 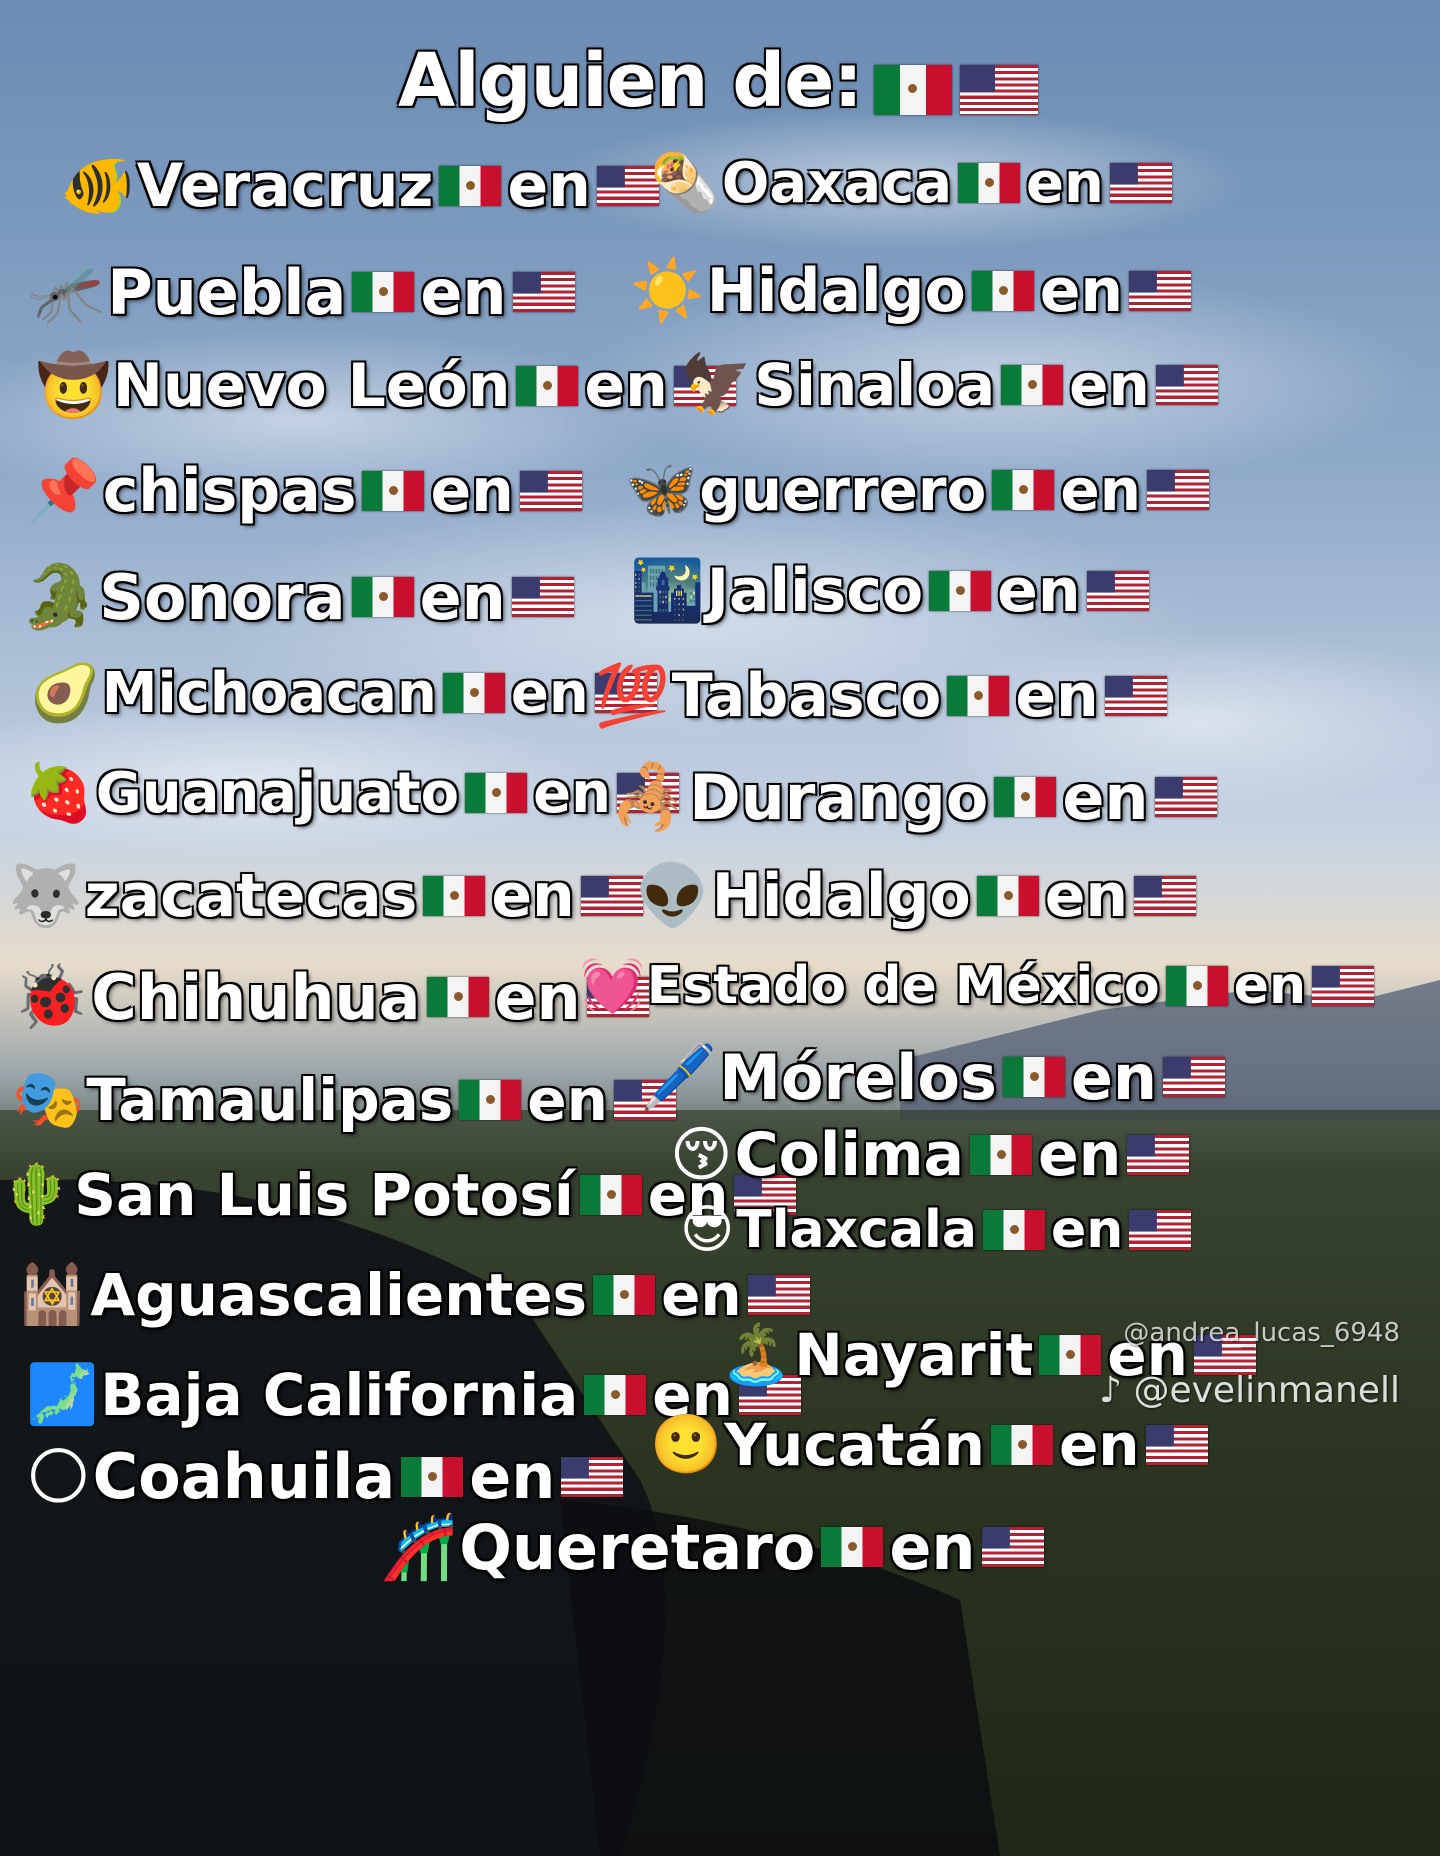 I want to click on state-entry: 👽 Hidalgo en, so click(x=918, y=895).